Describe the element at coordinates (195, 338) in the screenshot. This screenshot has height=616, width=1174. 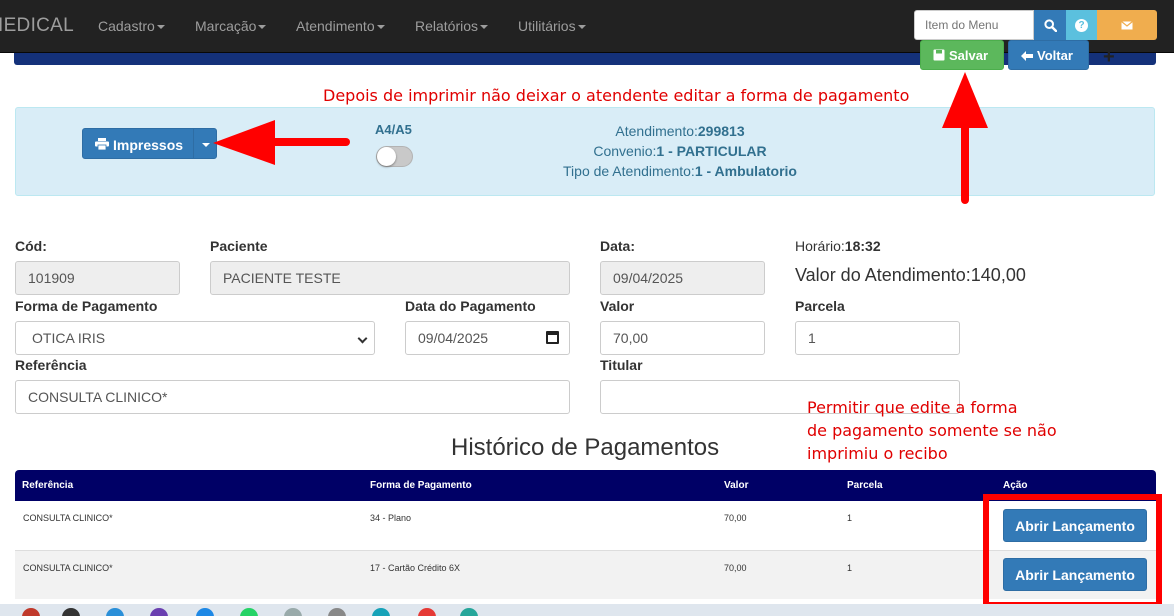
I see `forma-pagamento-select: OTICA IRIS` at that location.